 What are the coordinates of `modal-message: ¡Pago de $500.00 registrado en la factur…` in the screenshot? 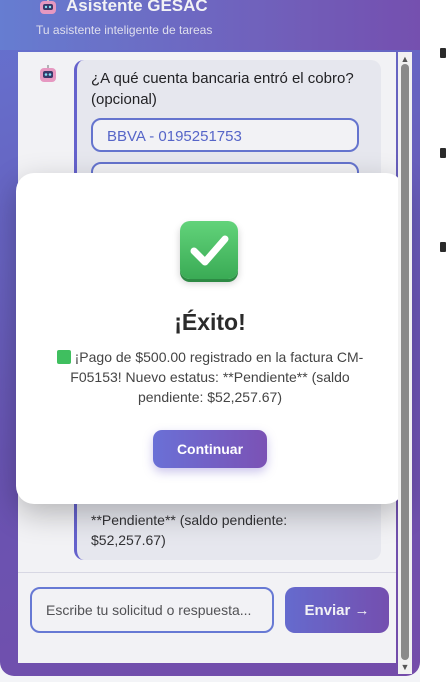 It's located at (210, 377).